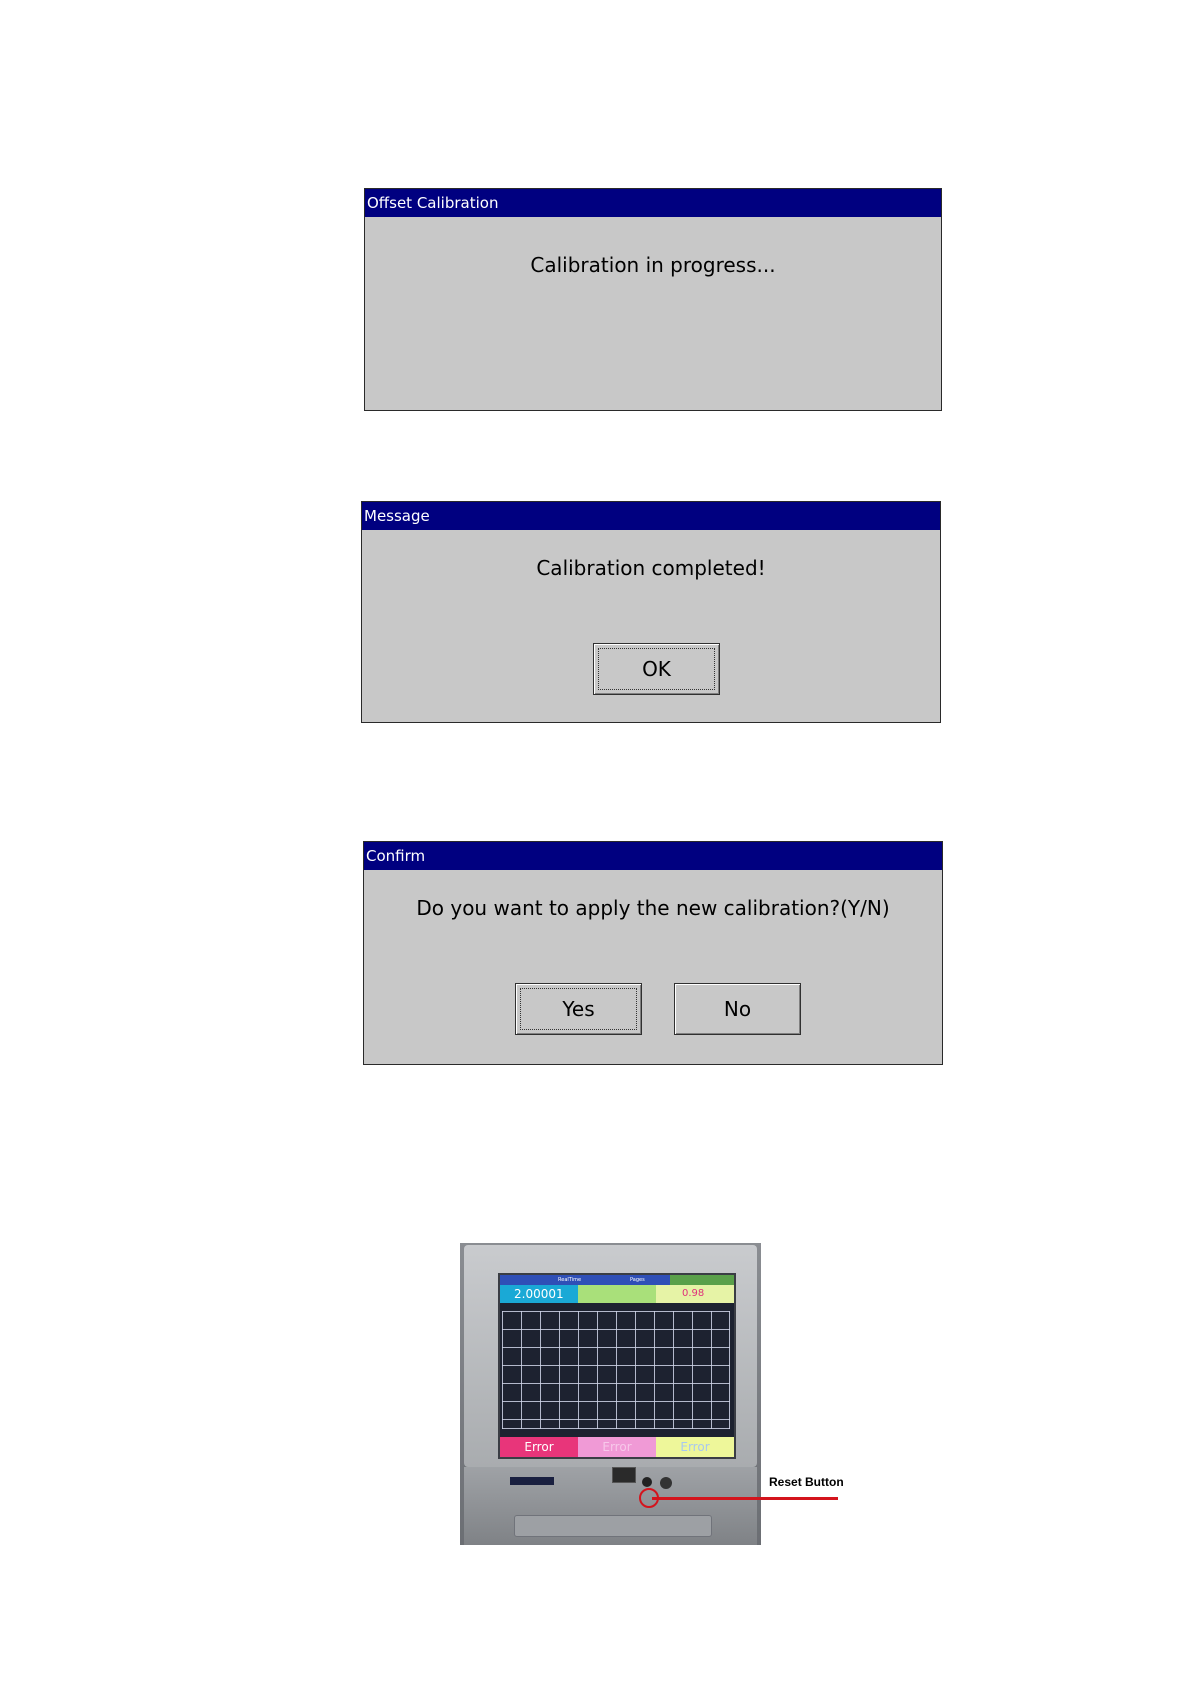  What do you see at coordinates (653, 856) in the screenshot?
I see `dialog-title: Confirm` at bounding box center [653, 856].